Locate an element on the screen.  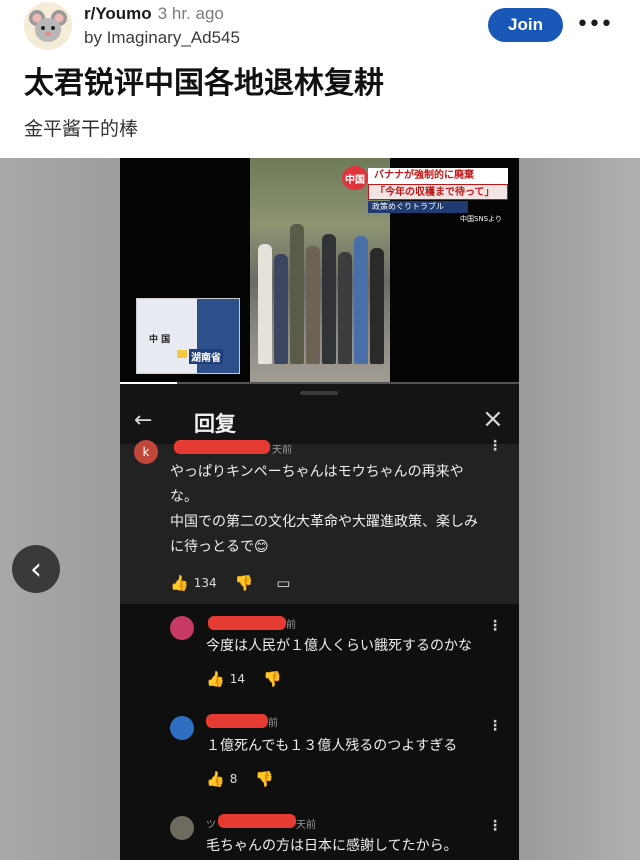
comment-time-prefix: ツ is located at coordinates (211, 825).